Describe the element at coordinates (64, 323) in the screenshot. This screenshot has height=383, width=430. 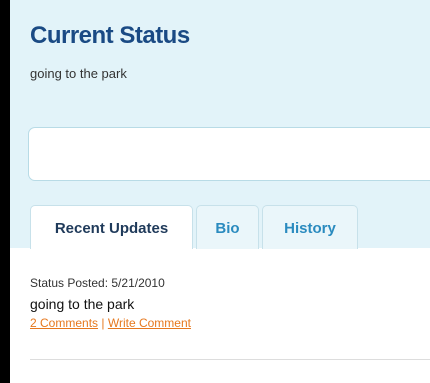
I see `comments-link: 2 Comments` at that location.